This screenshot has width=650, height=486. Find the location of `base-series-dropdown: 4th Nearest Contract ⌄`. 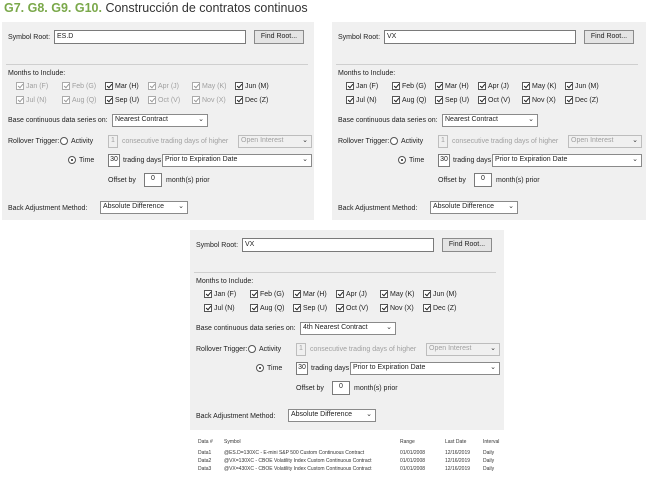

base-series-dropdown: 4th Nearest Contract ⌄ is located at coordinates (348, 328).